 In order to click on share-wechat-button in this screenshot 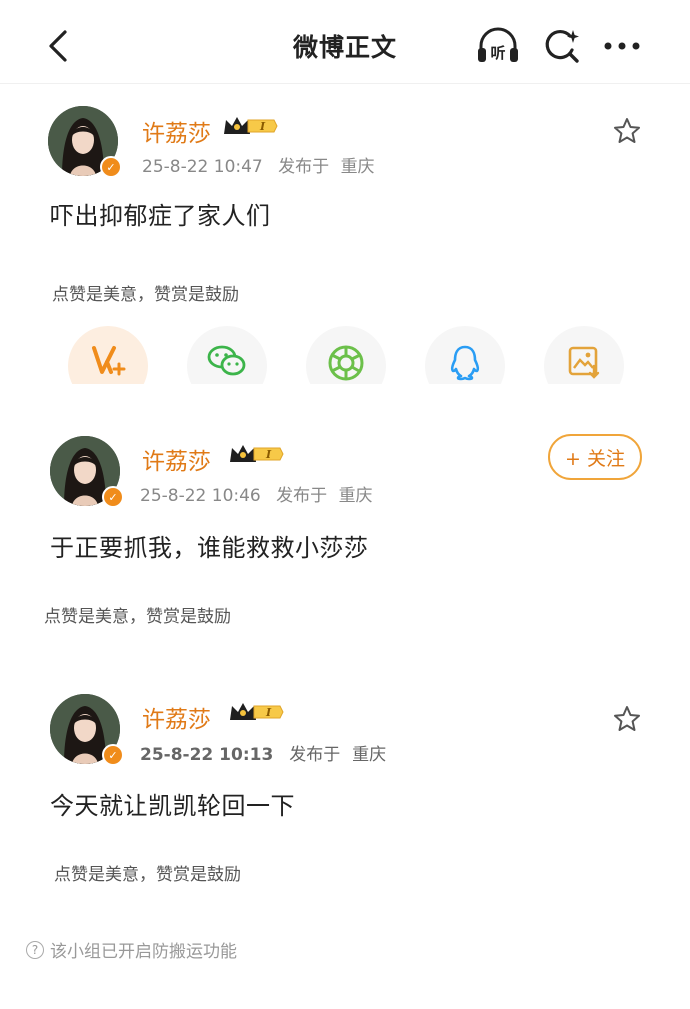, I will do `click(227, 355)`.